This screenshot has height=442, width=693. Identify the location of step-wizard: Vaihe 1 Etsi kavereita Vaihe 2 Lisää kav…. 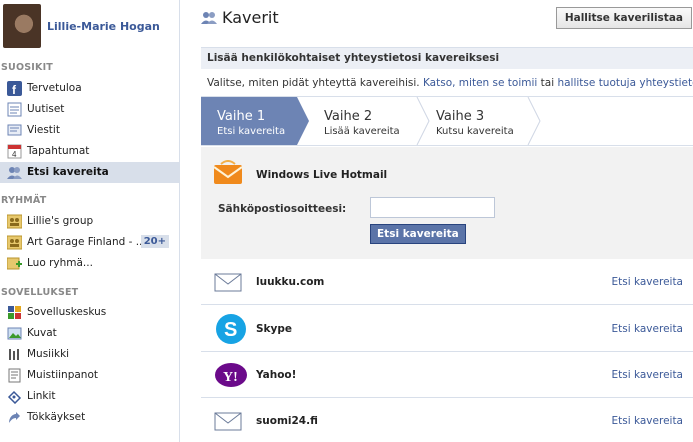
(447, 121).